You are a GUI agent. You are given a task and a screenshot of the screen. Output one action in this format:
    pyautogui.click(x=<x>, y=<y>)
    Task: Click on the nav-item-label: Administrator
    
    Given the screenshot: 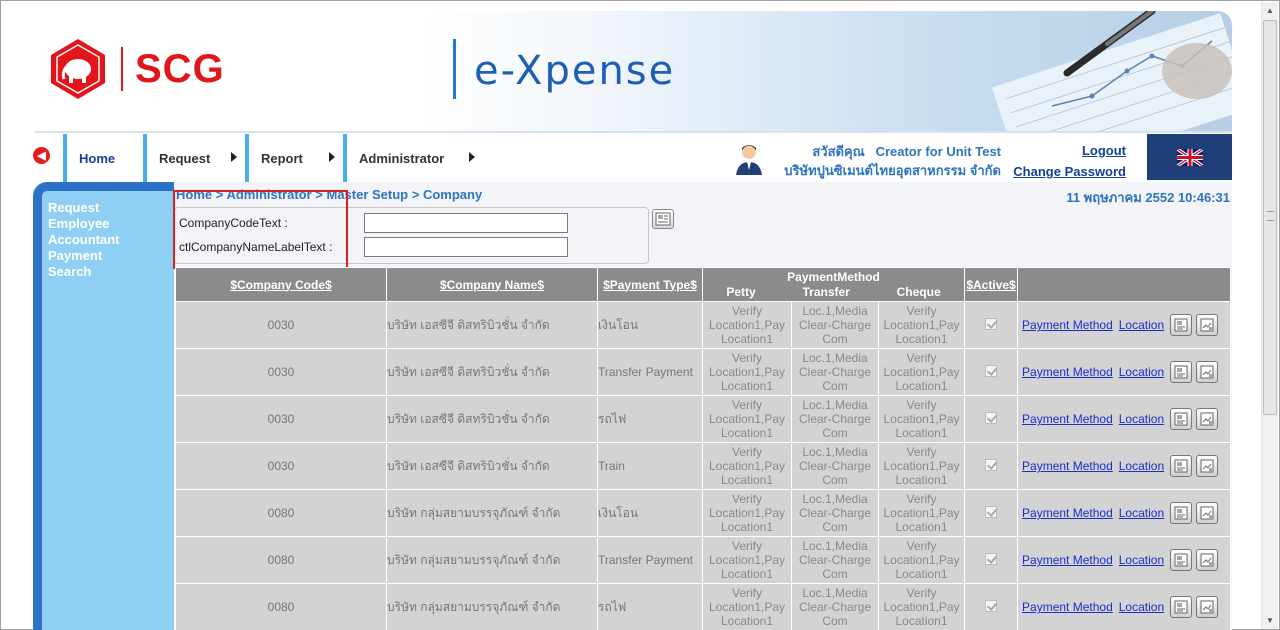 What is the action you would take?
    pyautogui.click(x=402, y=158)
    